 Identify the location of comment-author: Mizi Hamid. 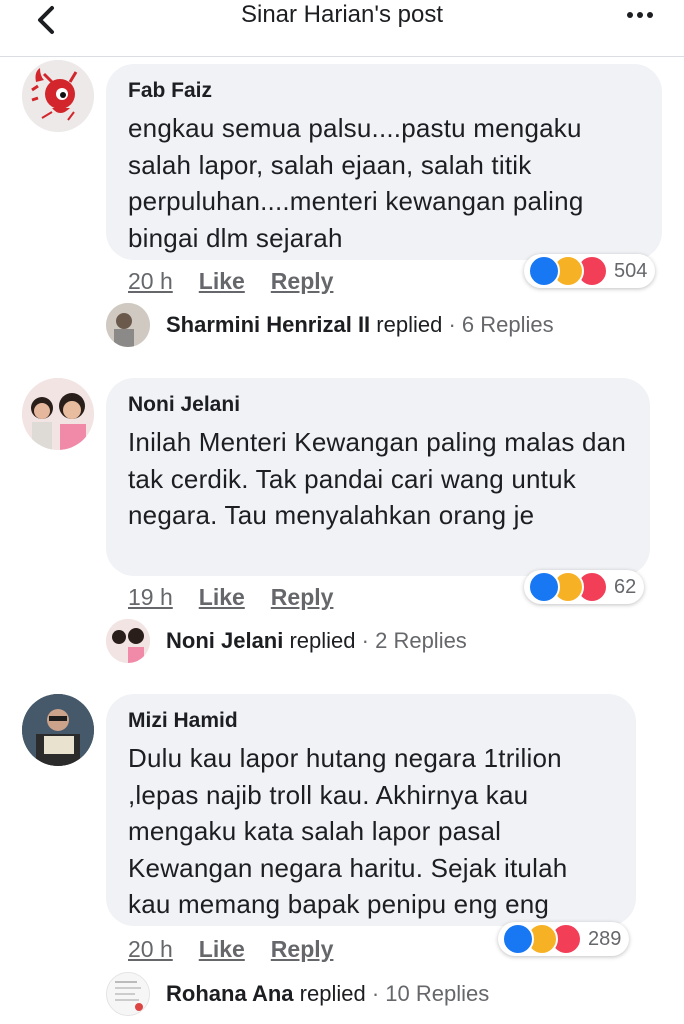
(371, 721).